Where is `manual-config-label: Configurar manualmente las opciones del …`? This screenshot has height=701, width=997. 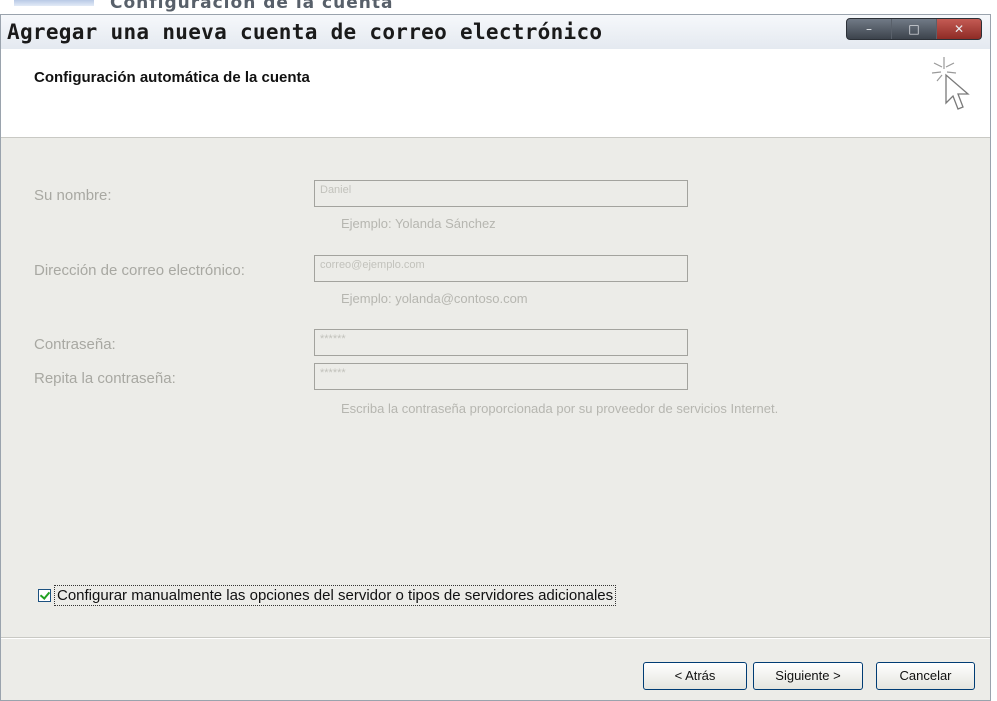
manual-config-label: Configurar manualmente las opciones del … is located at coordinates (335, 595).